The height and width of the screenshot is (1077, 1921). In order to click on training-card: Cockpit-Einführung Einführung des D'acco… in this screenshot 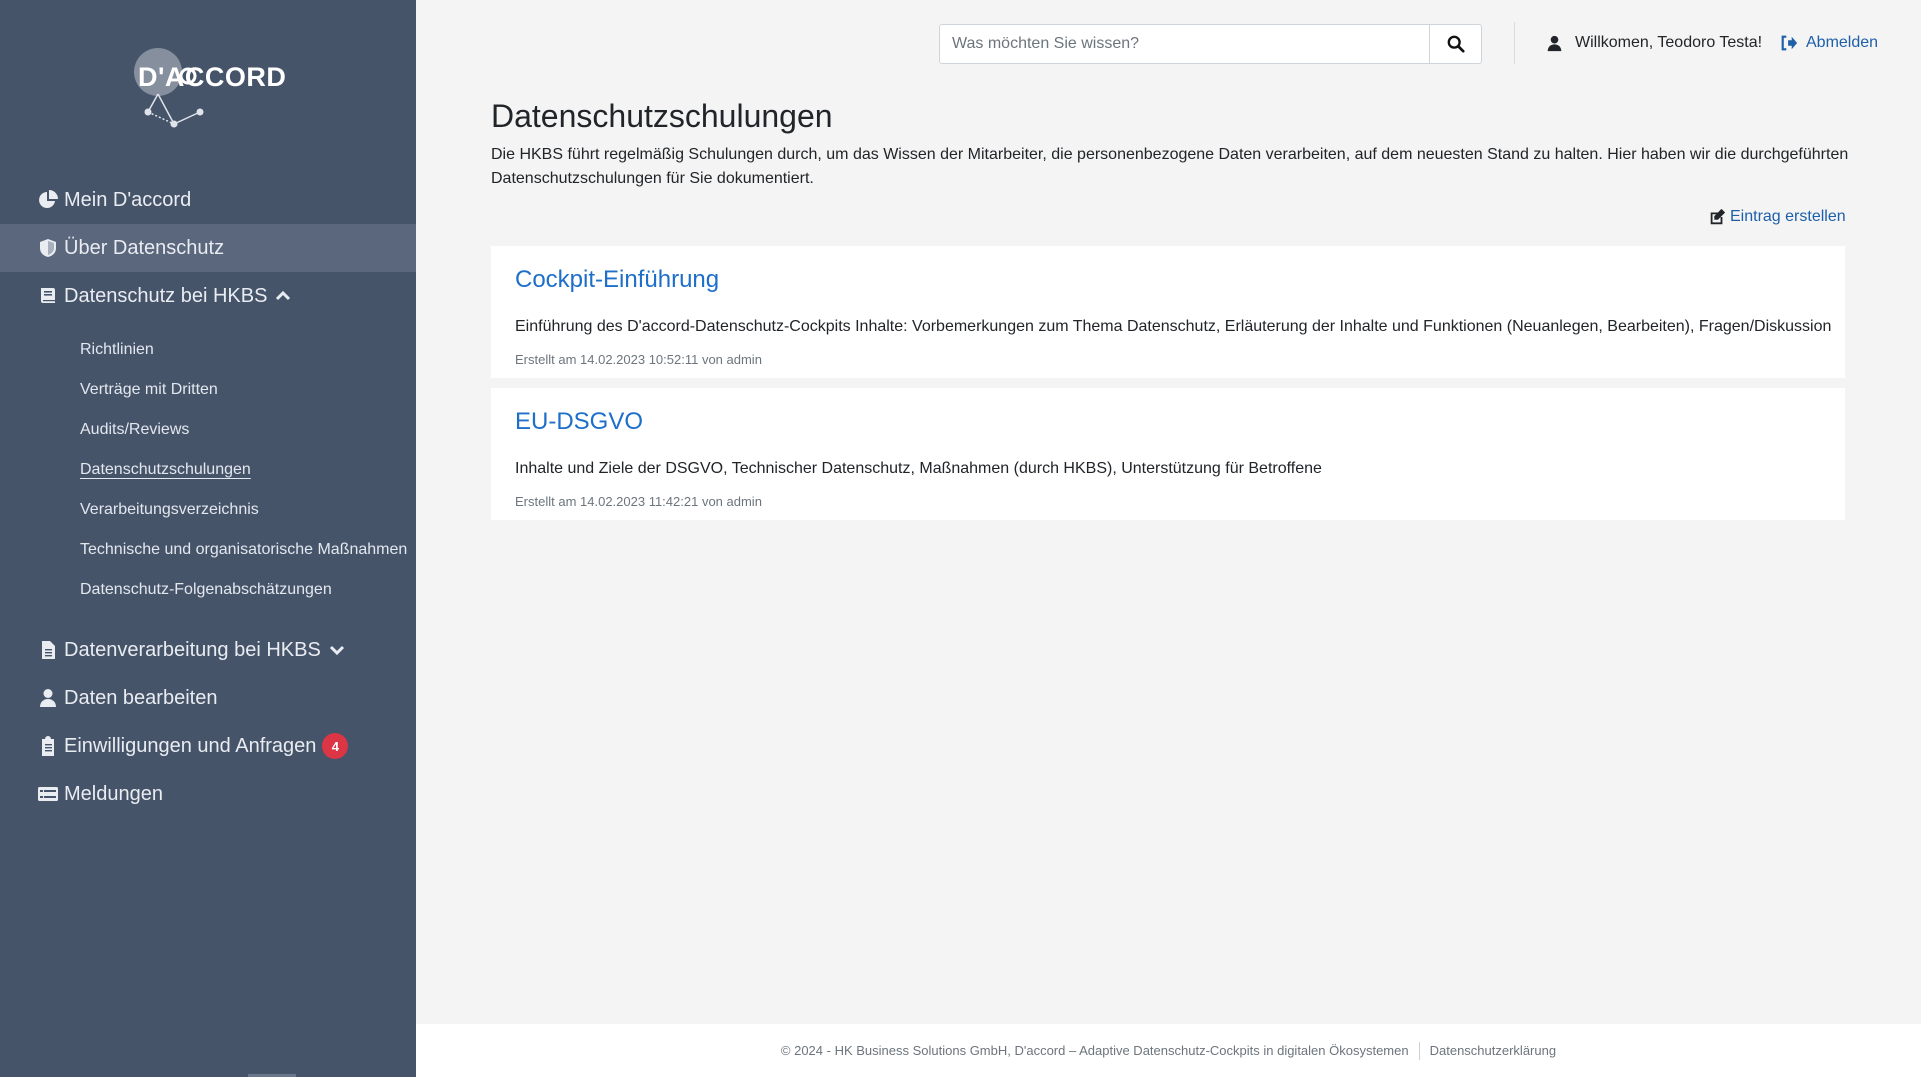, I will do `click(1168, 312)`.